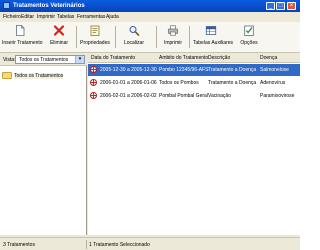 The height and width of the screenshot is (250, 320). I want to click on options-label: Opções, so click(249, 43).